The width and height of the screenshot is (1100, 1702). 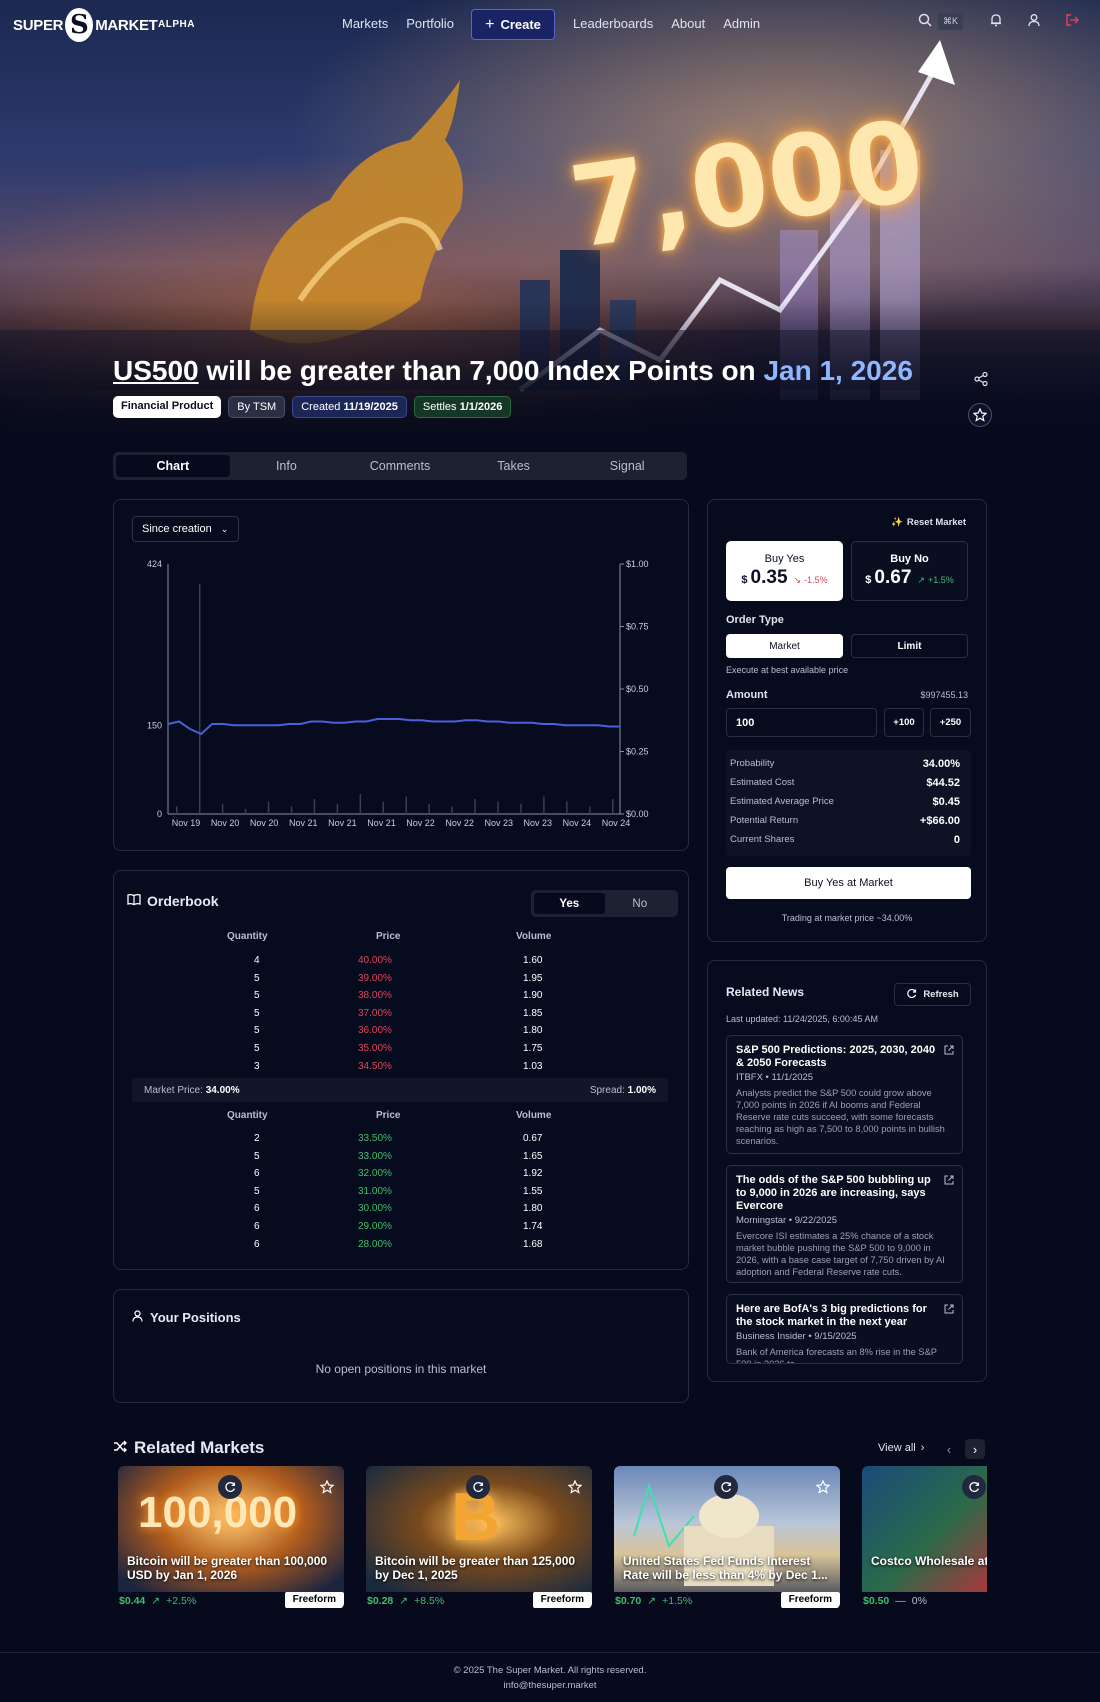 I want to click on bell-icon, so click(x=996, y=21).